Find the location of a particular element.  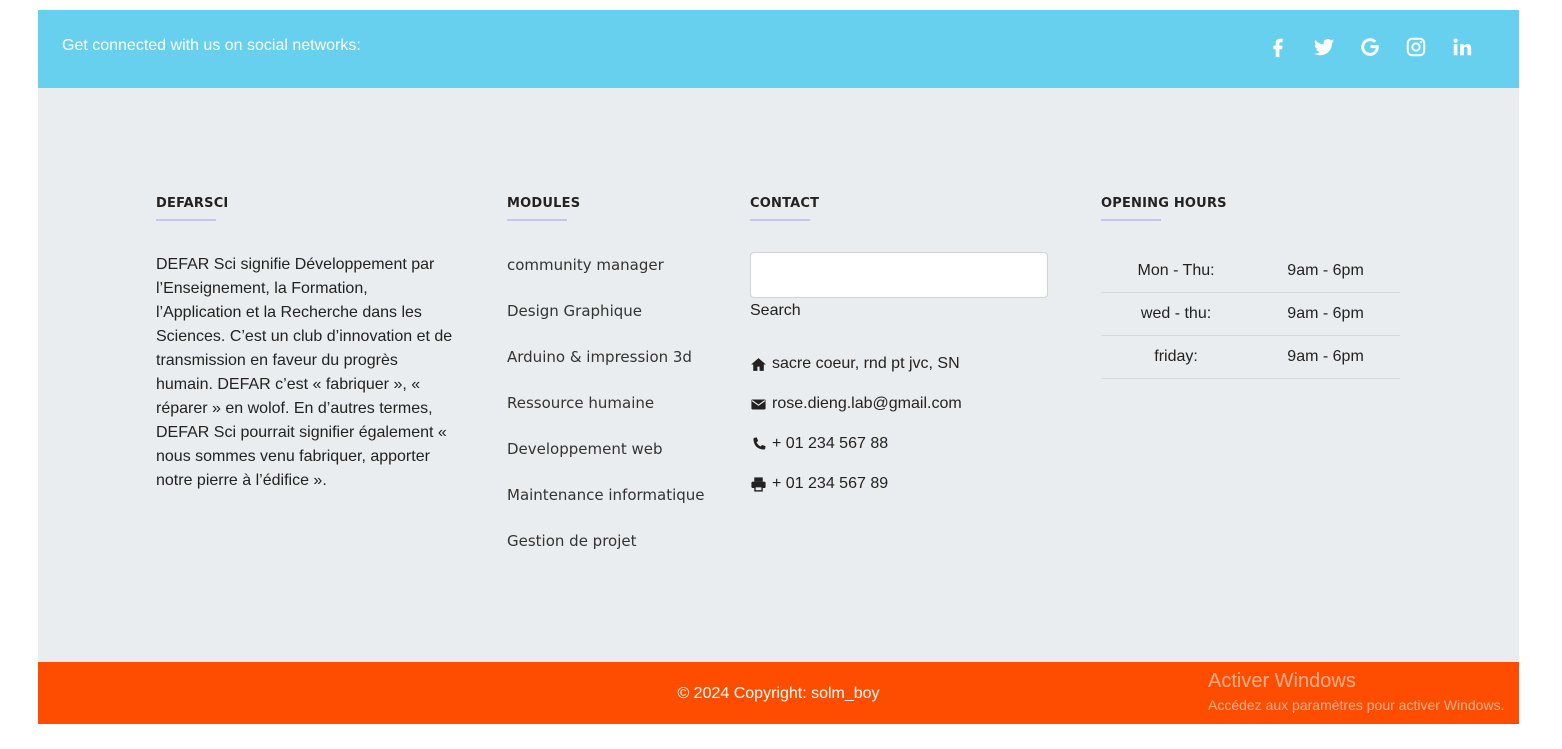

fax-row: + 01 234 567 89 is located at coordinates (899, 495).